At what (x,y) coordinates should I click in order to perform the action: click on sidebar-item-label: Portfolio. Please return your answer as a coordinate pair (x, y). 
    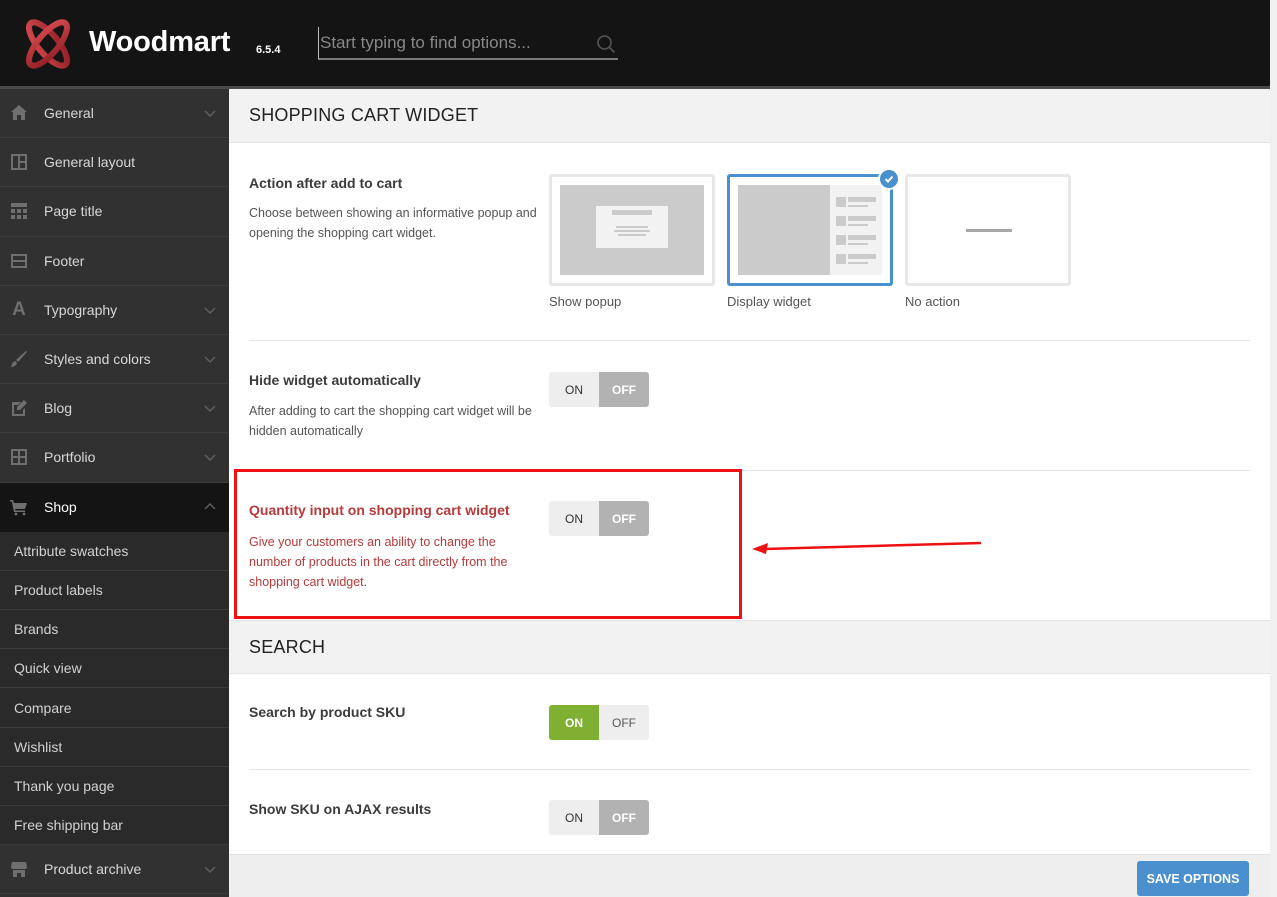
    Looking at the image, I should click on (70, 457).